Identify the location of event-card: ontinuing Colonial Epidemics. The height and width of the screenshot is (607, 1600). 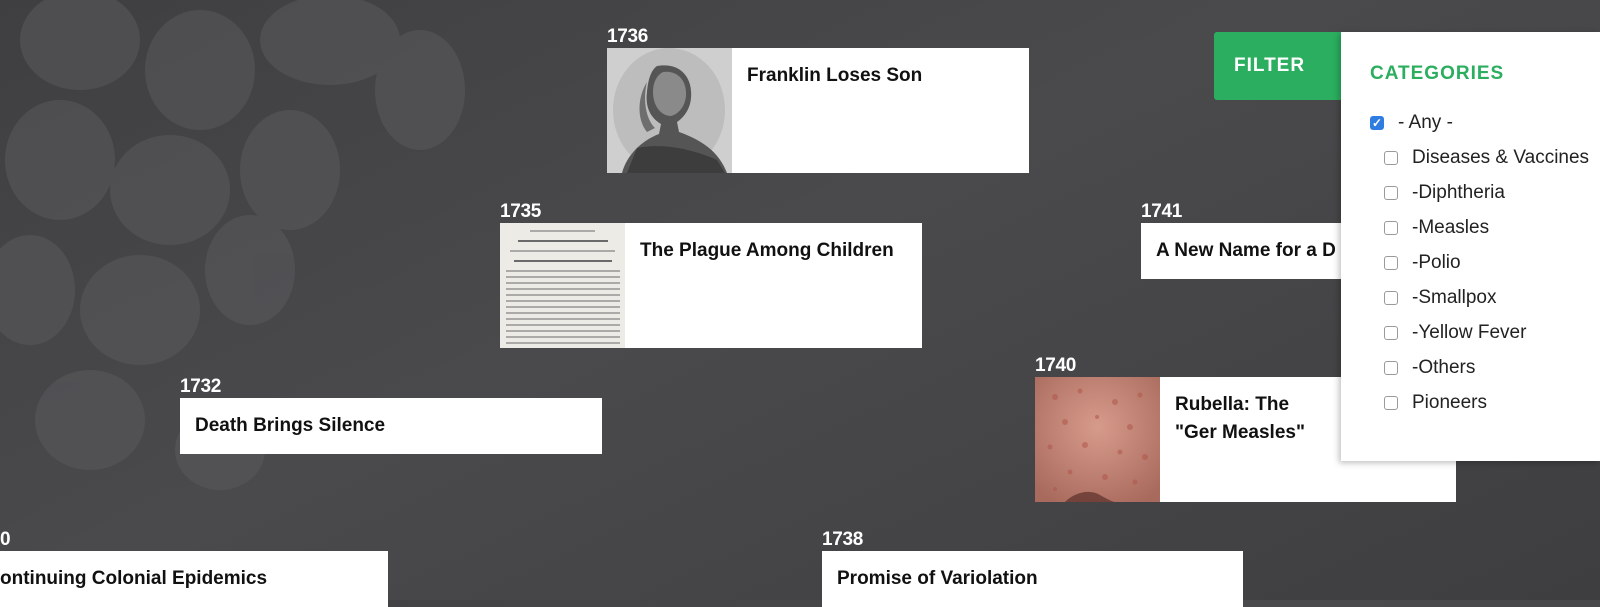
(194, 579).